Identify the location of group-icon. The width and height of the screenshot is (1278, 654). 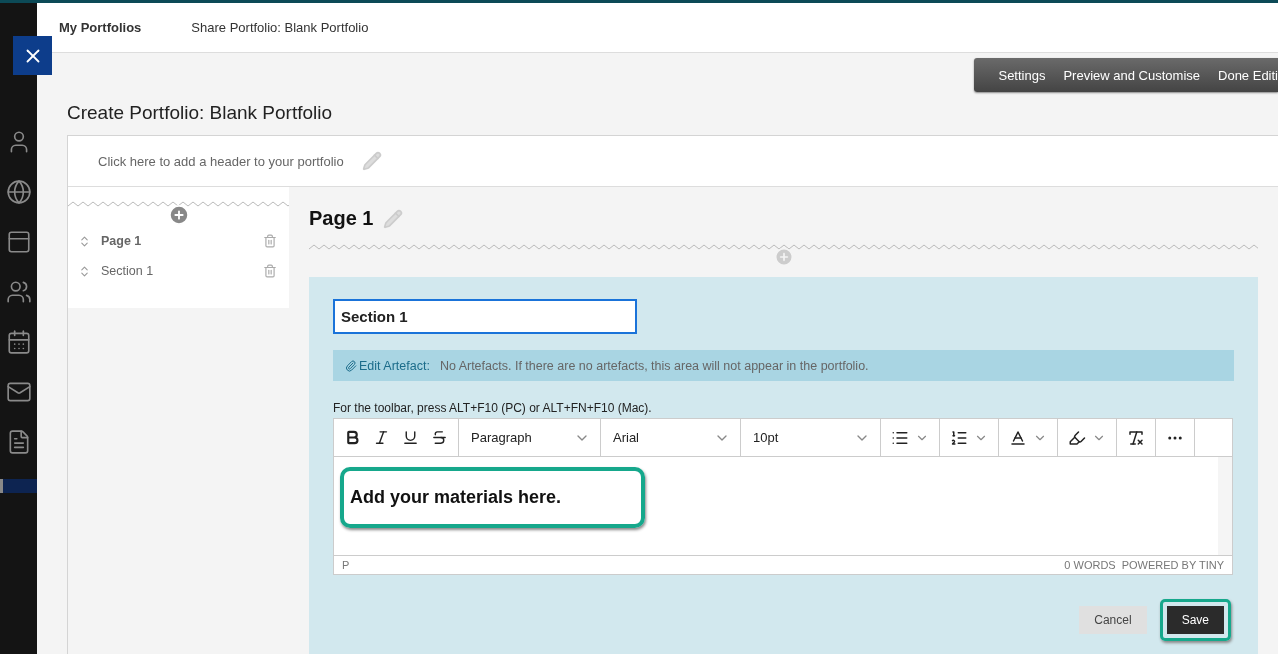
(18, 292).